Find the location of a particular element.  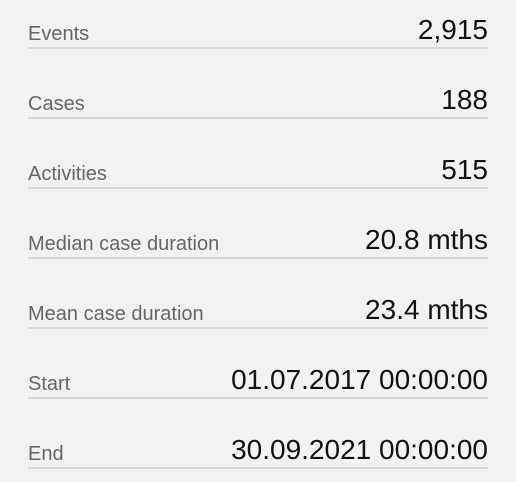

stat-row-cases: Cases 188 is located at coordinates (258, 84).